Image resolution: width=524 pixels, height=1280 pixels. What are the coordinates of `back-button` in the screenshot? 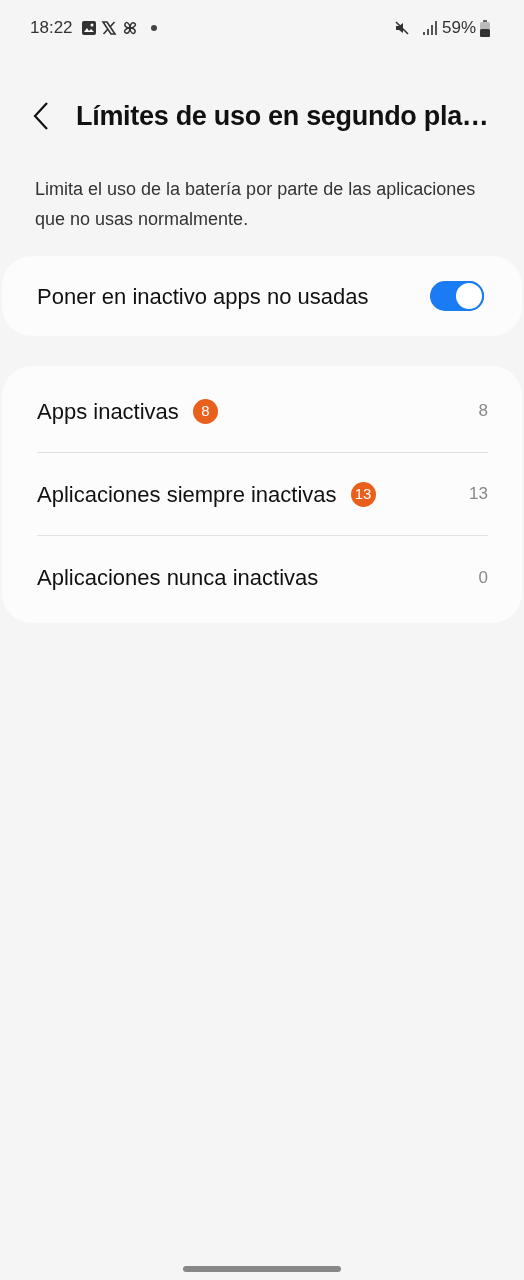 It's located at (41, 116).